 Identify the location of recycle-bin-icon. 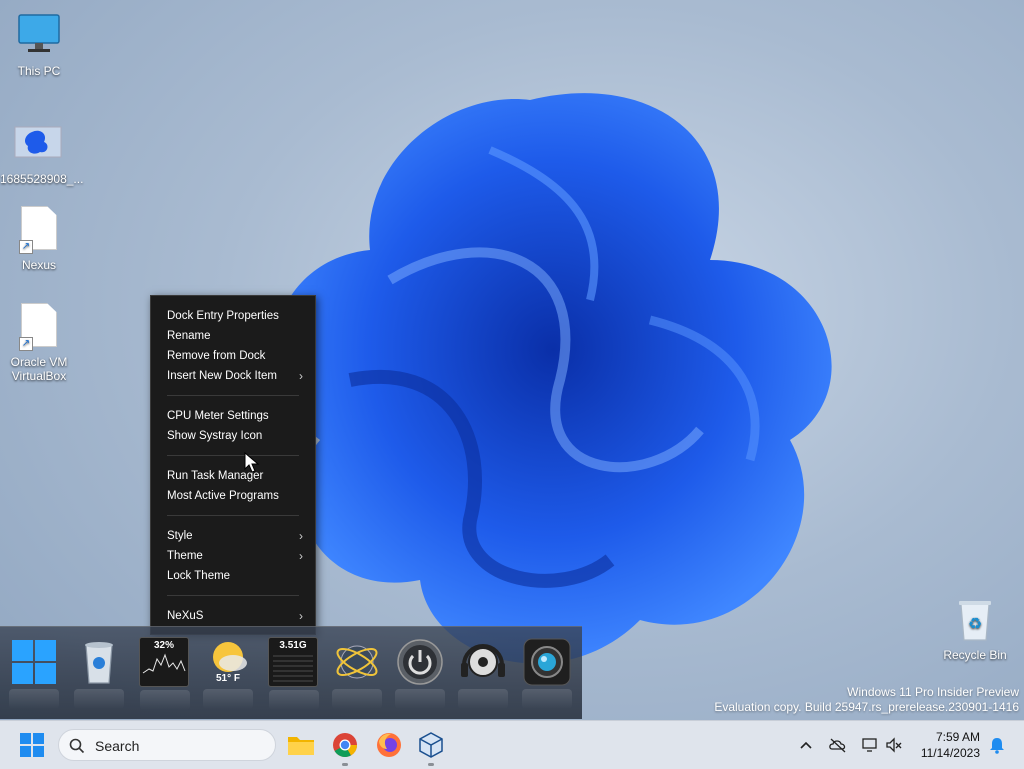
(99, 663).